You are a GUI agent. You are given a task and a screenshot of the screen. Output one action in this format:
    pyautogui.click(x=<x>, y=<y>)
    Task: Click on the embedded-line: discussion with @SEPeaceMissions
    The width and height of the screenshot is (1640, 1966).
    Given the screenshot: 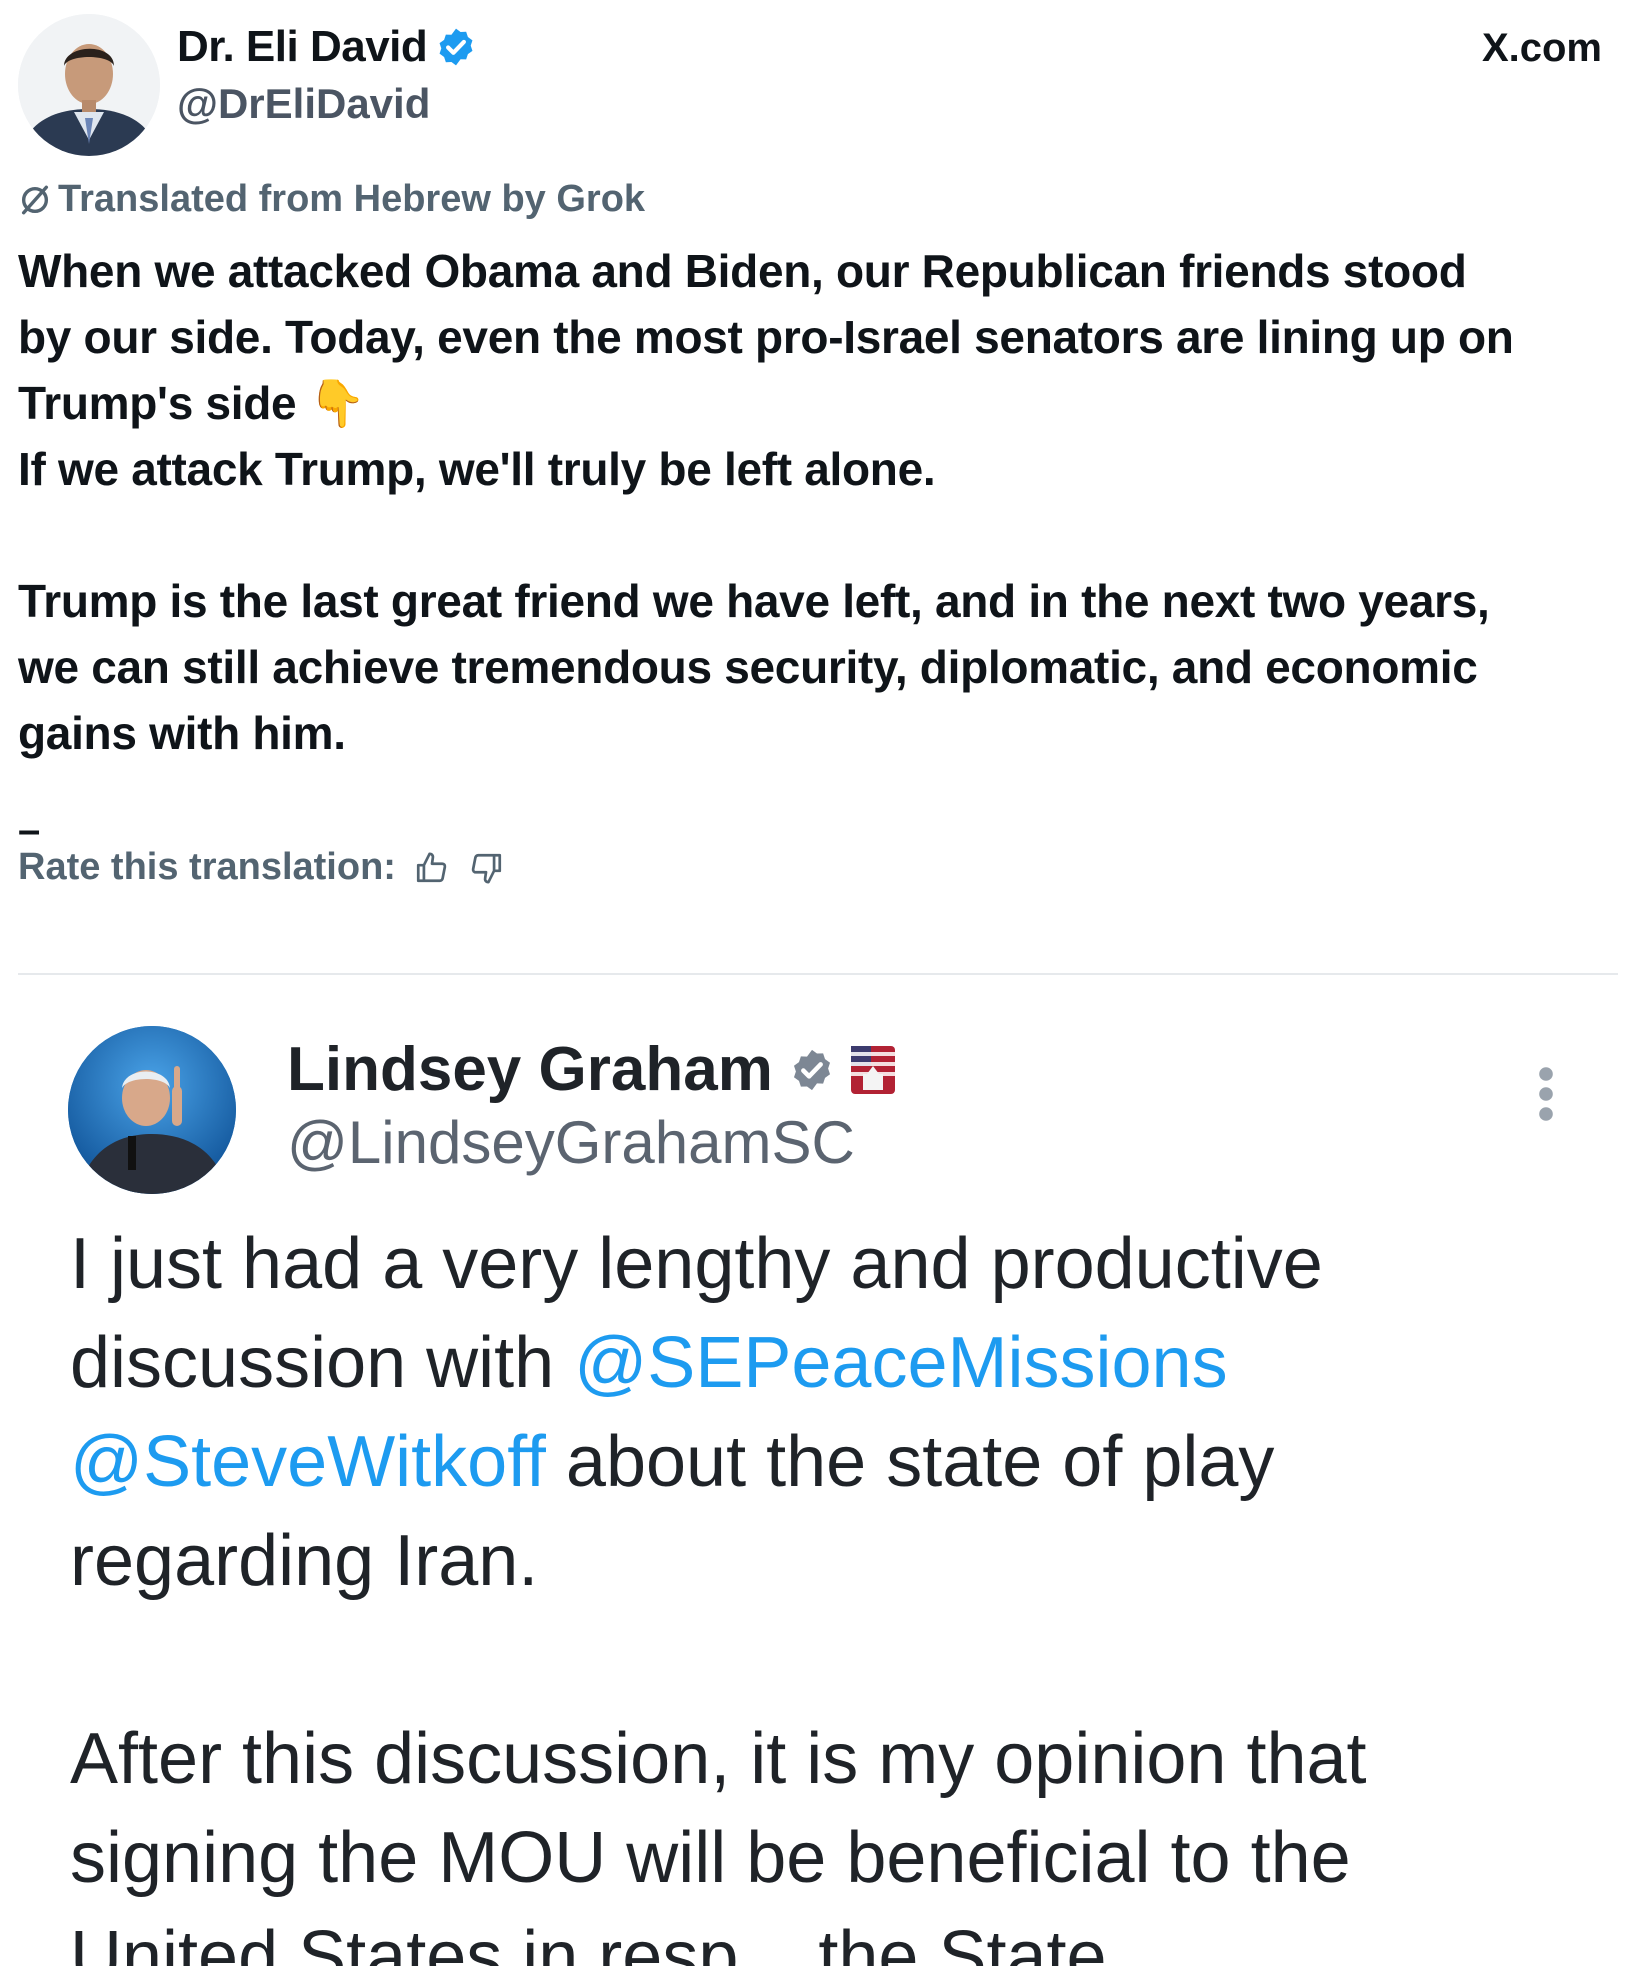 What is the action you would take?
    pyautogui.click(x=649, y=1363)
    